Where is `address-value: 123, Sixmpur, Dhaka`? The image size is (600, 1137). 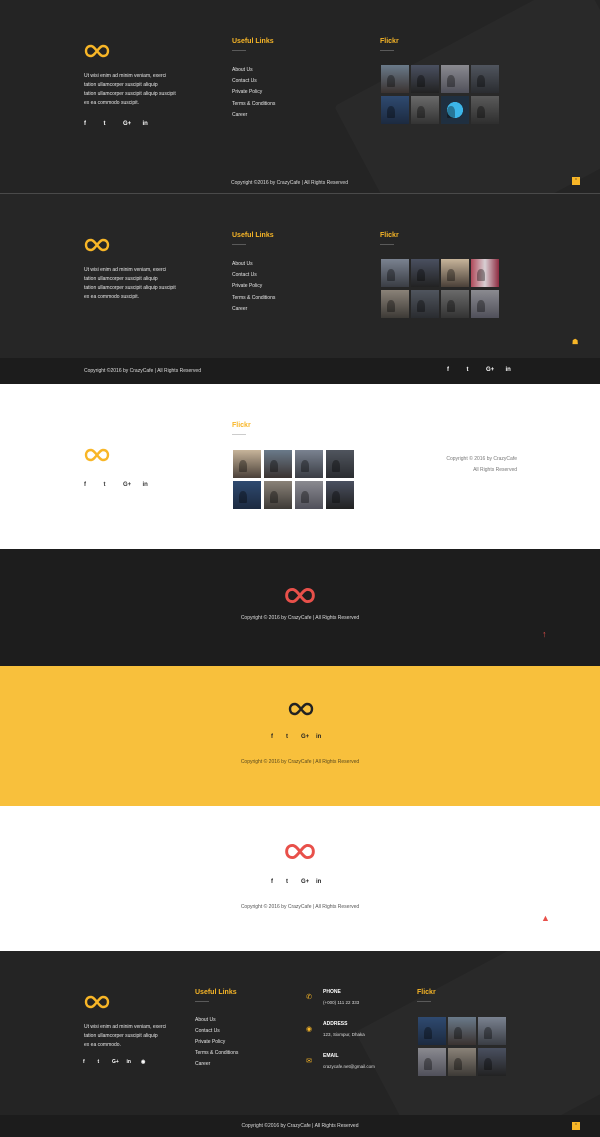 address-value: 123, Sixmpur, Dhaka is located at coordinates (344, 1034).